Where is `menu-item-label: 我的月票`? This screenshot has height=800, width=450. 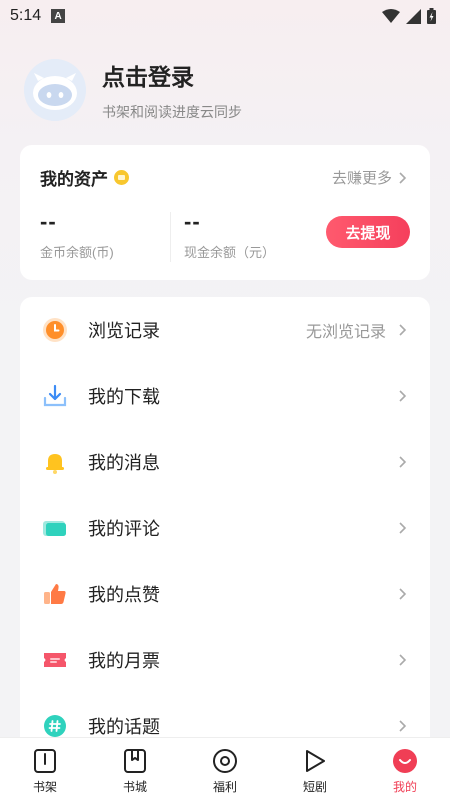 menu-item-label: 我的月票 is located at coordinates (124, 661).